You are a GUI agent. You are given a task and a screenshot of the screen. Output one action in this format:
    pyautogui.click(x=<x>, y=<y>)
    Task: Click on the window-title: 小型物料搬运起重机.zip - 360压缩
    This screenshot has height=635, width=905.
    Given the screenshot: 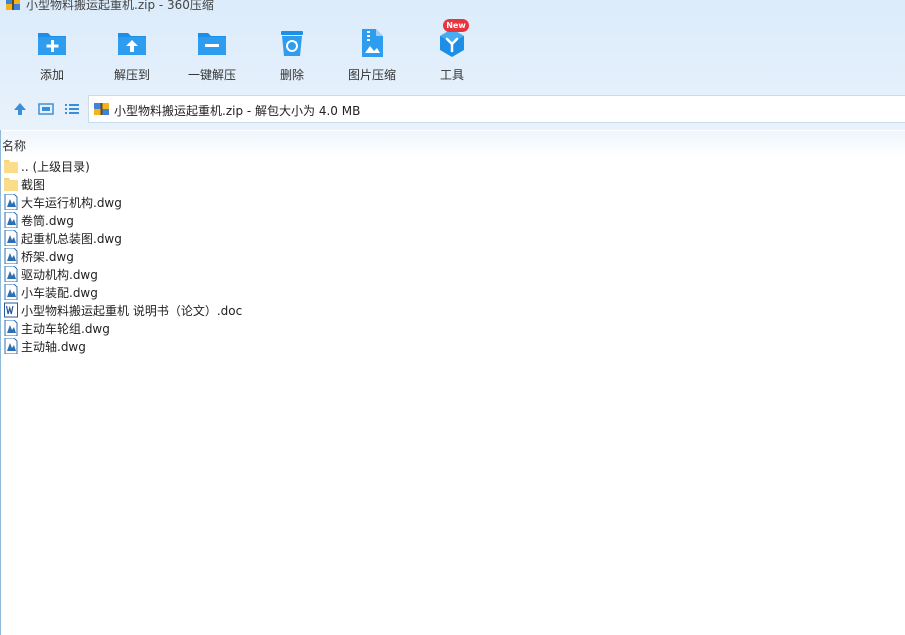 What is the action you would take?
    pyautogui.click(x=120, y=6)
    